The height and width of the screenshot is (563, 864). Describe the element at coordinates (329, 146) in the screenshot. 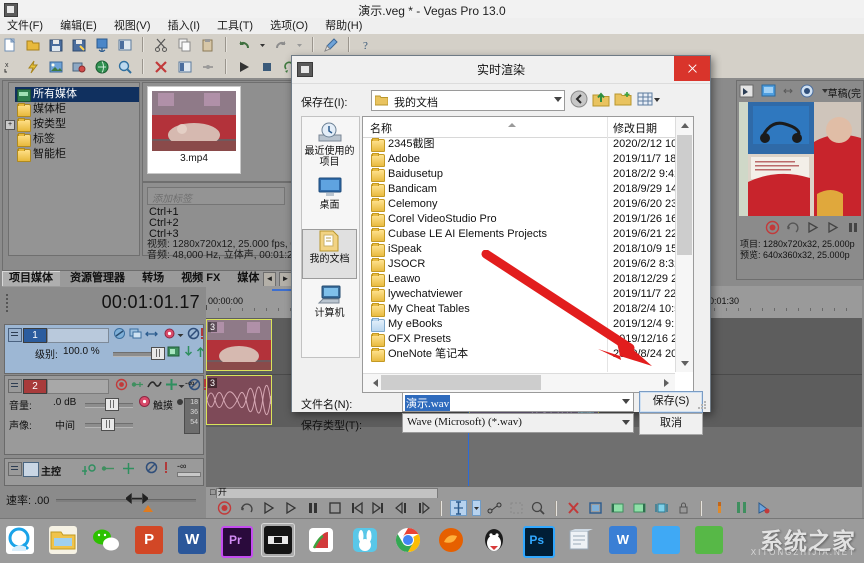

I see `place-recent-items: 最近使用的项目` at that location.